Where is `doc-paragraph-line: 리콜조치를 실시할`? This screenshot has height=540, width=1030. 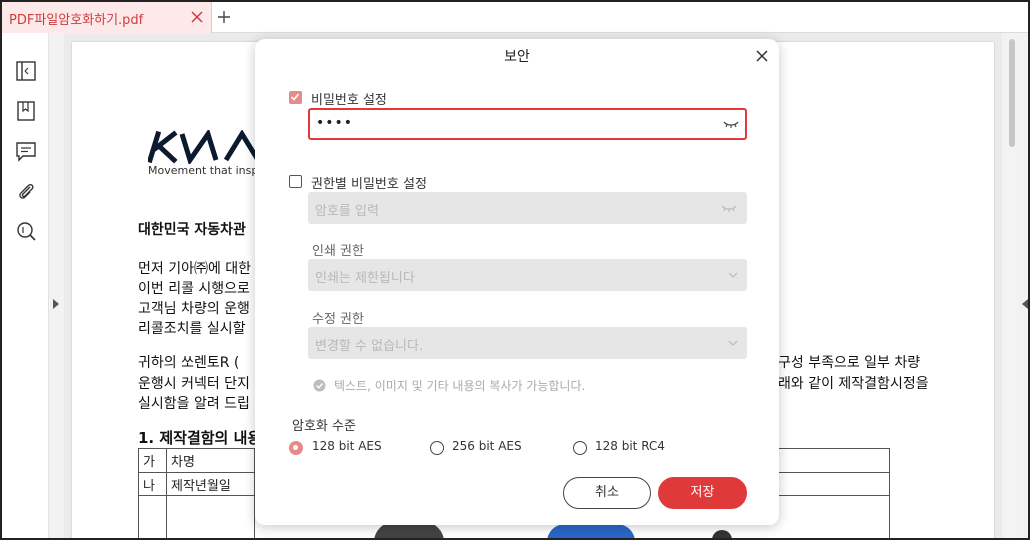
doc-paragraph-line: 리콜조치를 실시할 is located at coordinates (192, 329).